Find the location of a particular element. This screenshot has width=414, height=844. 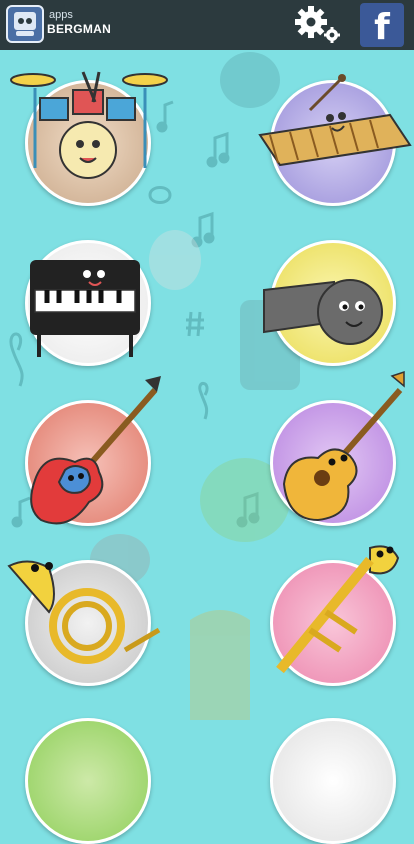

xylophone-button is located at coordinates (335, 140).